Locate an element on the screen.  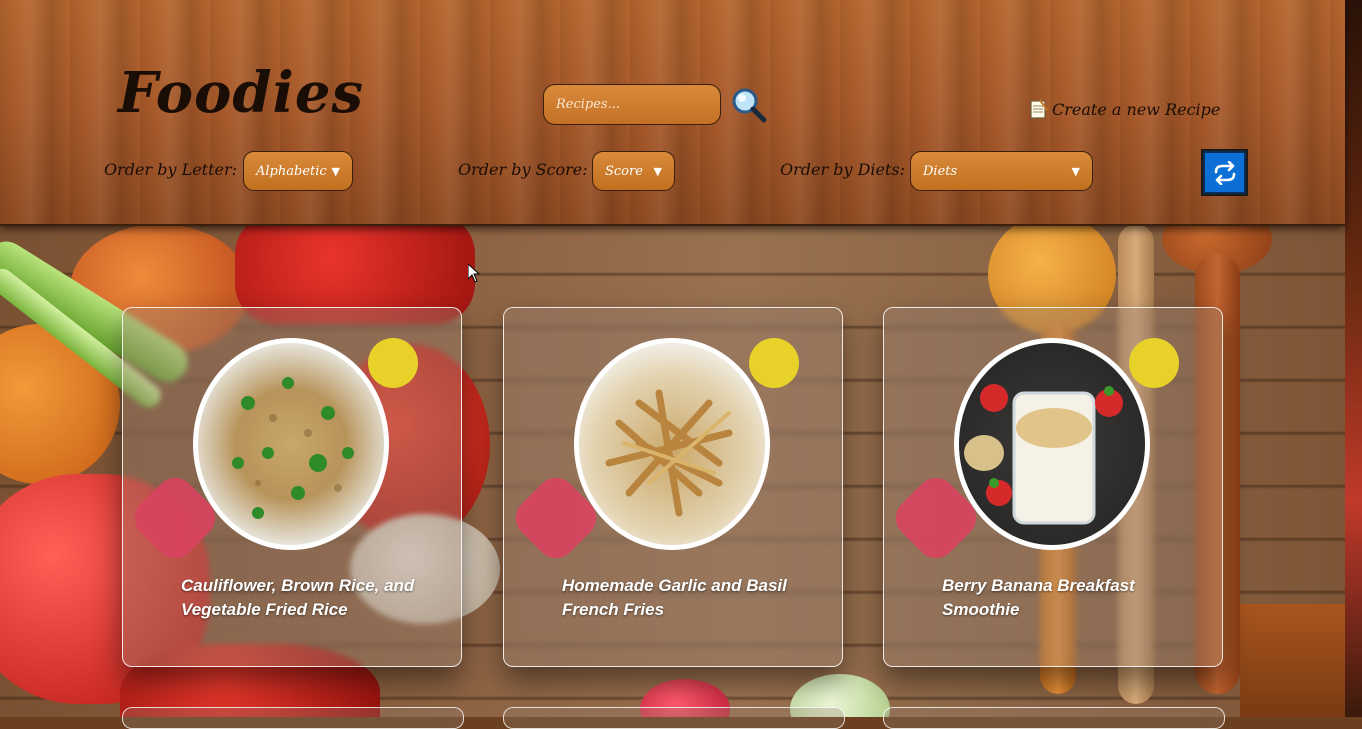
order-diets-value: Diets is located at coordinates (940, 171).